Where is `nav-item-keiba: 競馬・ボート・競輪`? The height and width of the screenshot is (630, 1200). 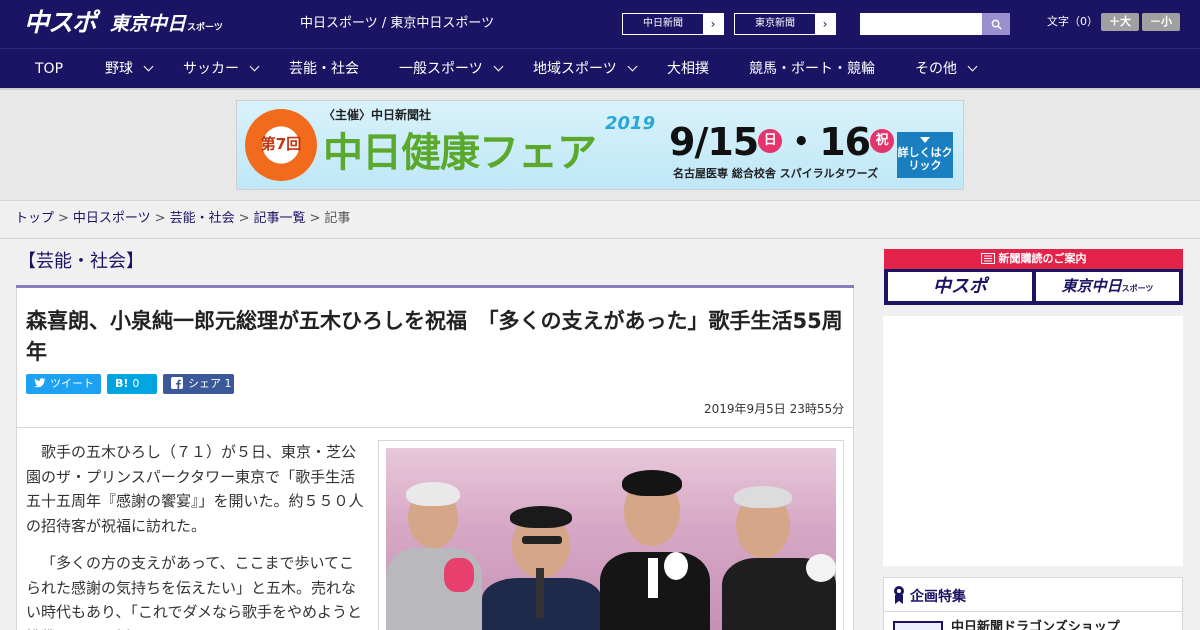
nav-item-keiba: 競馬・ボート・競輪 is located at coordinates (812, 69).